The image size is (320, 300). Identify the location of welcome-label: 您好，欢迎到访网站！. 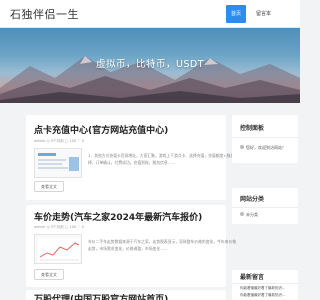
(266, 147).